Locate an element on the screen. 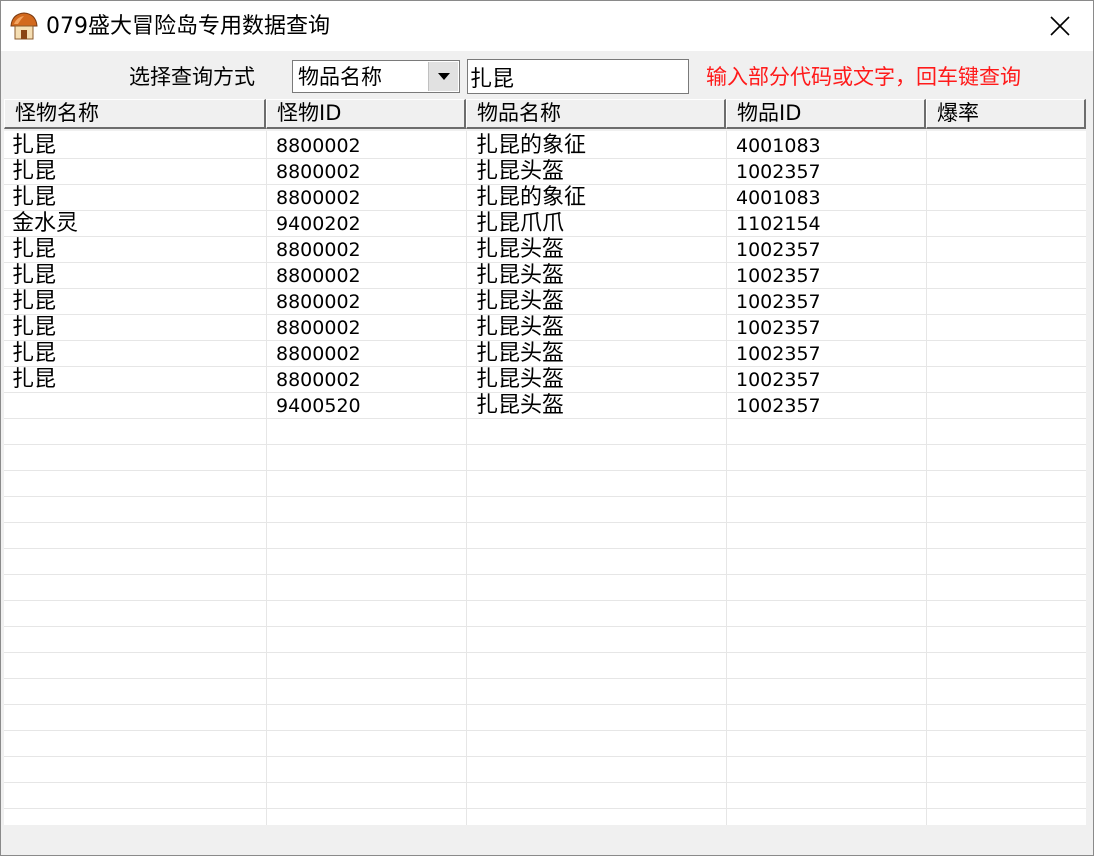  search-hint: 输入部分代码或文字，回车键查询 is located at coordinates (863, 77).